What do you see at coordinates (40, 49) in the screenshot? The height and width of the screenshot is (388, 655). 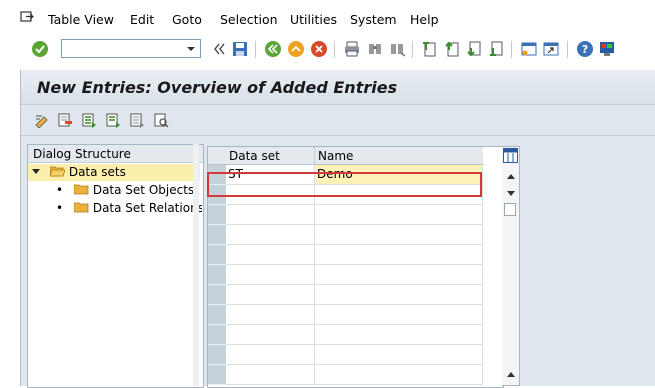 I see `enter-check-icon` at bounding box center [40, 49].